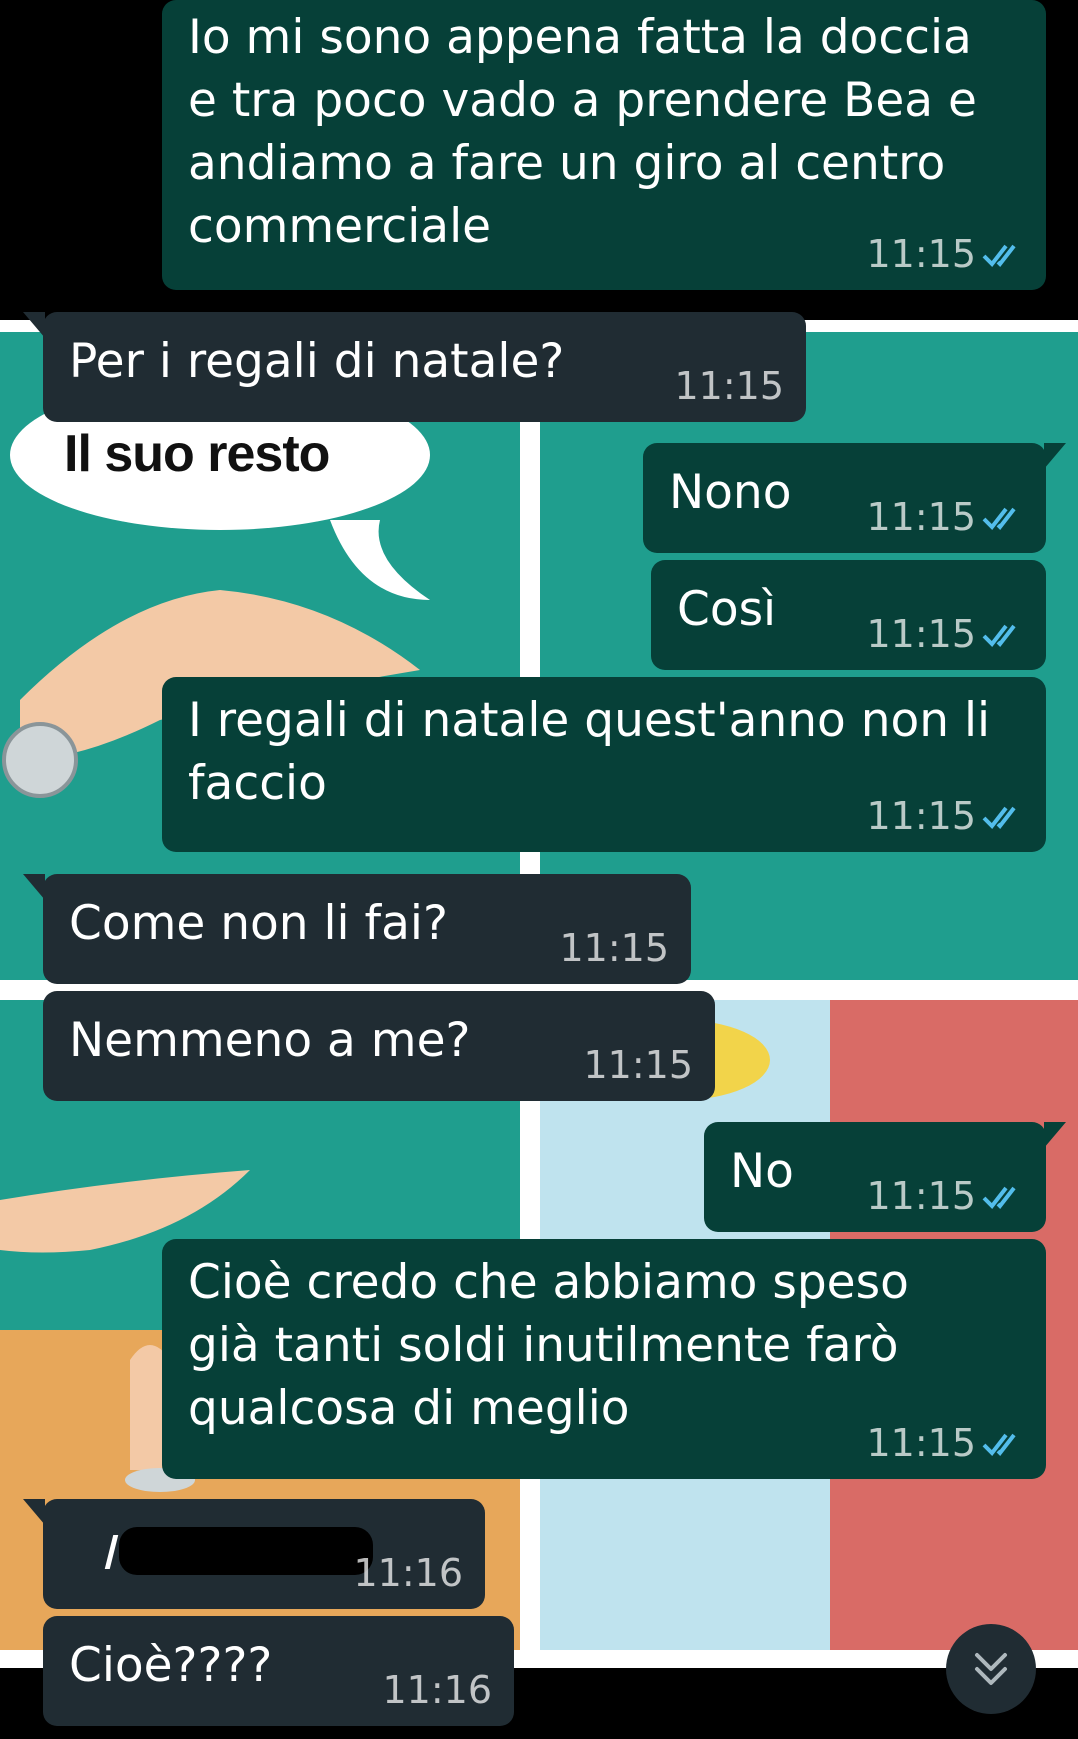  I want to click on text-fragment, so click(111, 1552).